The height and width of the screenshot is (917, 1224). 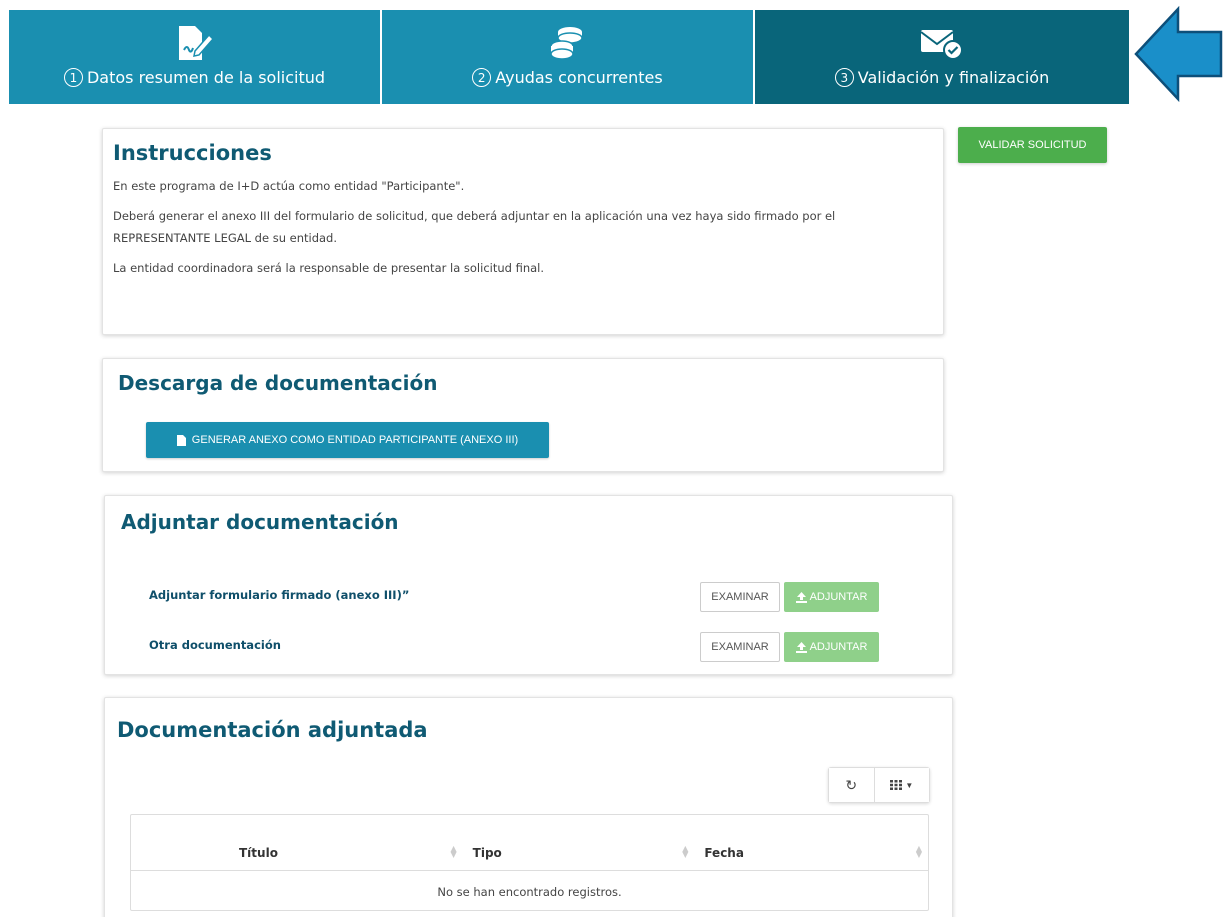 I want to click on refresh-button: ↻, so click(x=851, y=785).